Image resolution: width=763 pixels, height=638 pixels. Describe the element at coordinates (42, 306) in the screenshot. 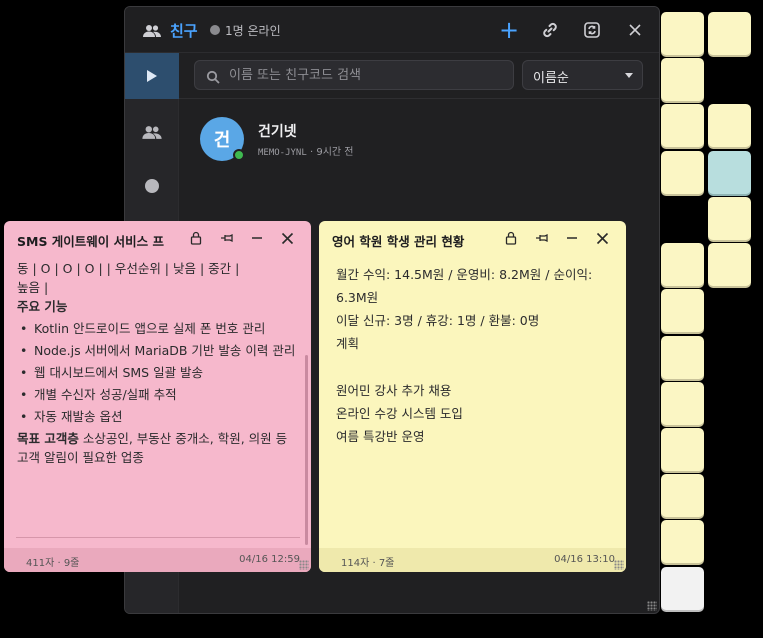

I see `note-heading: 주요 기능` at that location.